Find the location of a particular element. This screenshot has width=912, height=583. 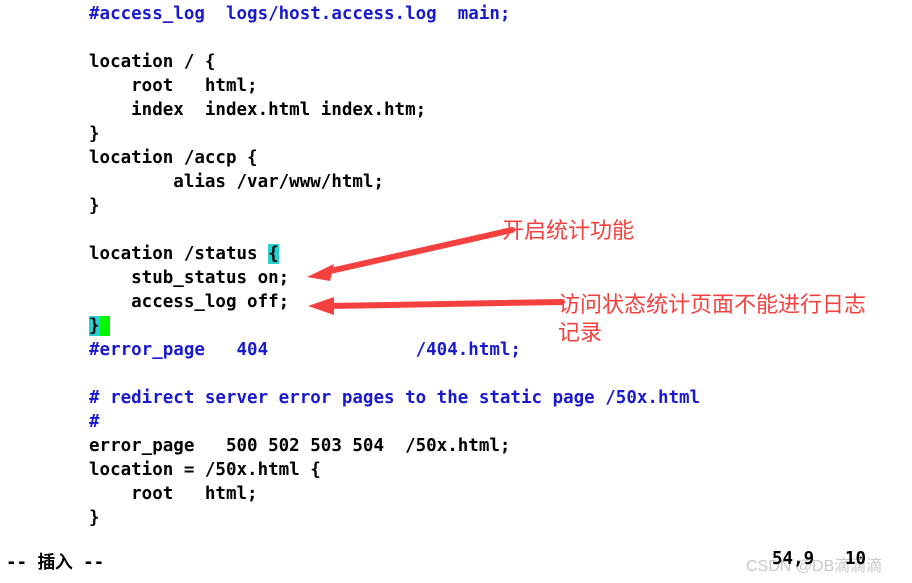

matching-brace-highlight: { is located at coordinates (273, 254).